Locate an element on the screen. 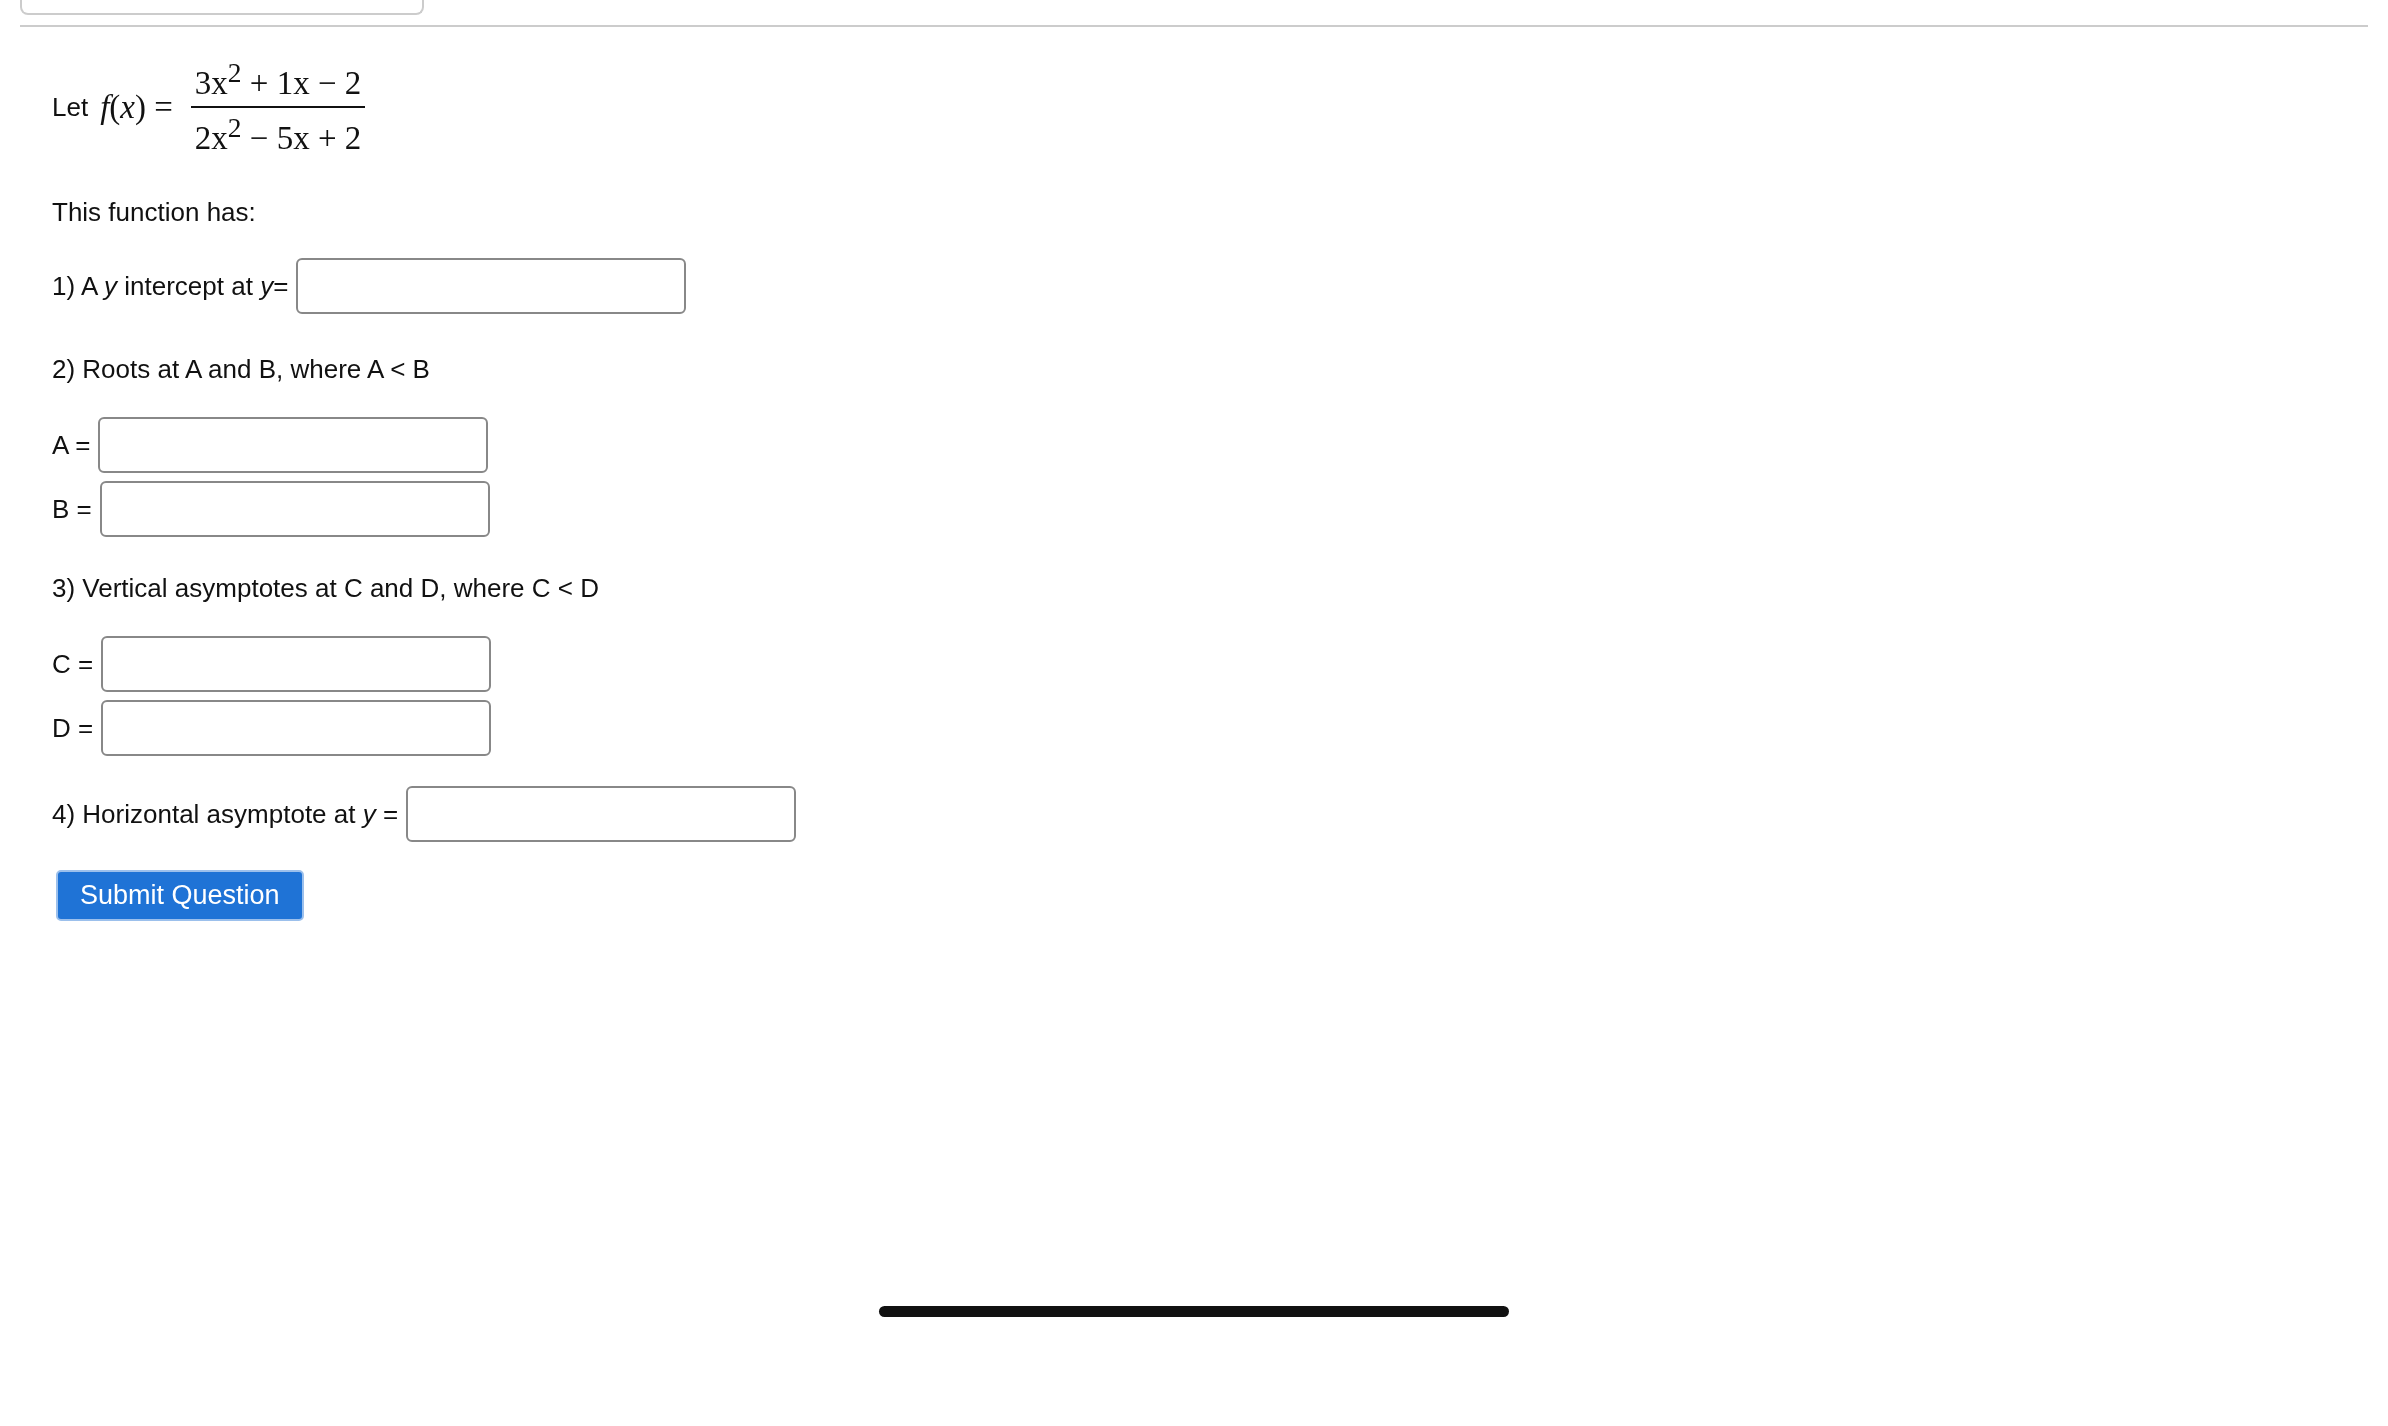 Image resolution: width=2388 pixels, height=1426 pixels. formula-label: Let is located at coordinates (70, 107).